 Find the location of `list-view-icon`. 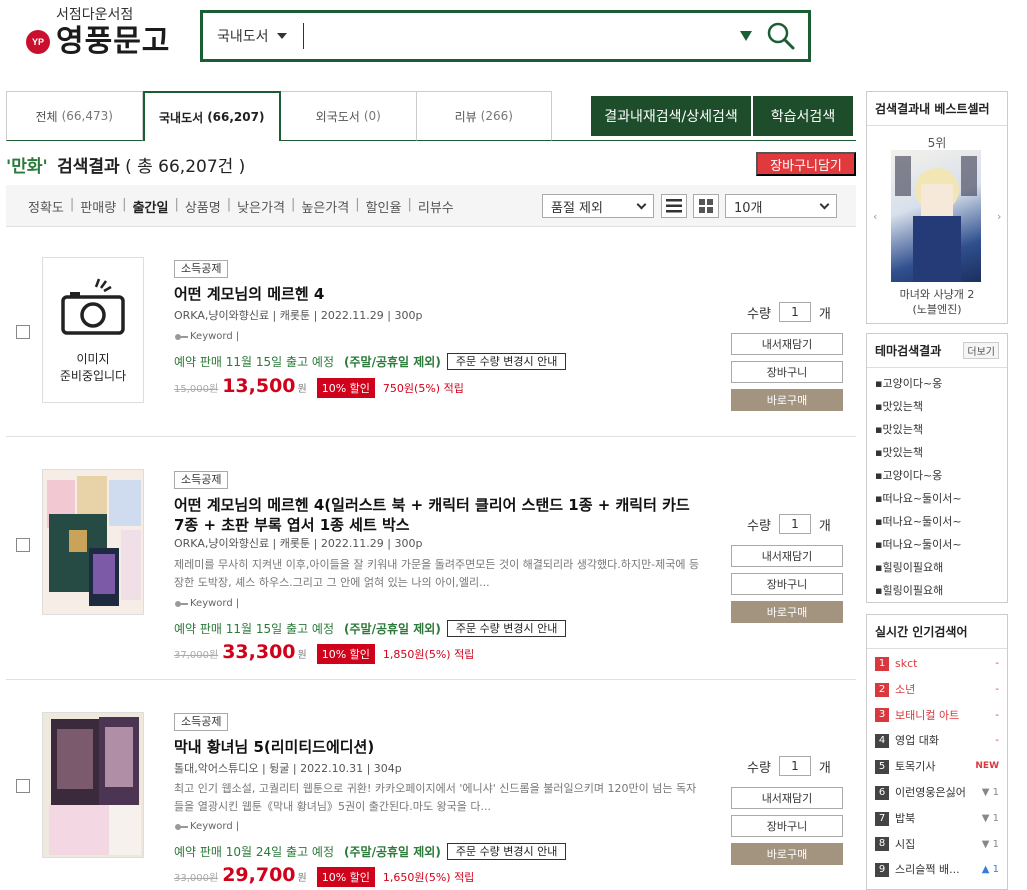

list-view-icon is located at coordinates (674, 206).